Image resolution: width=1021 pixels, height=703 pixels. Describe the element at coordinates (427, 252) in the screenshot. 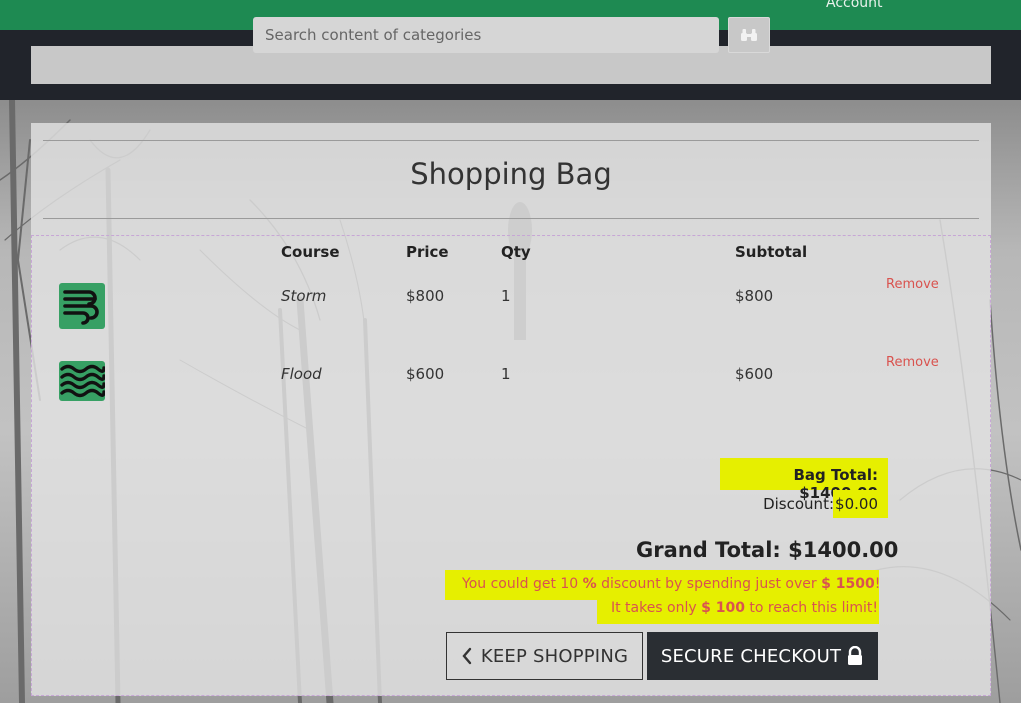

I see `column-header-price: Price` at that location.